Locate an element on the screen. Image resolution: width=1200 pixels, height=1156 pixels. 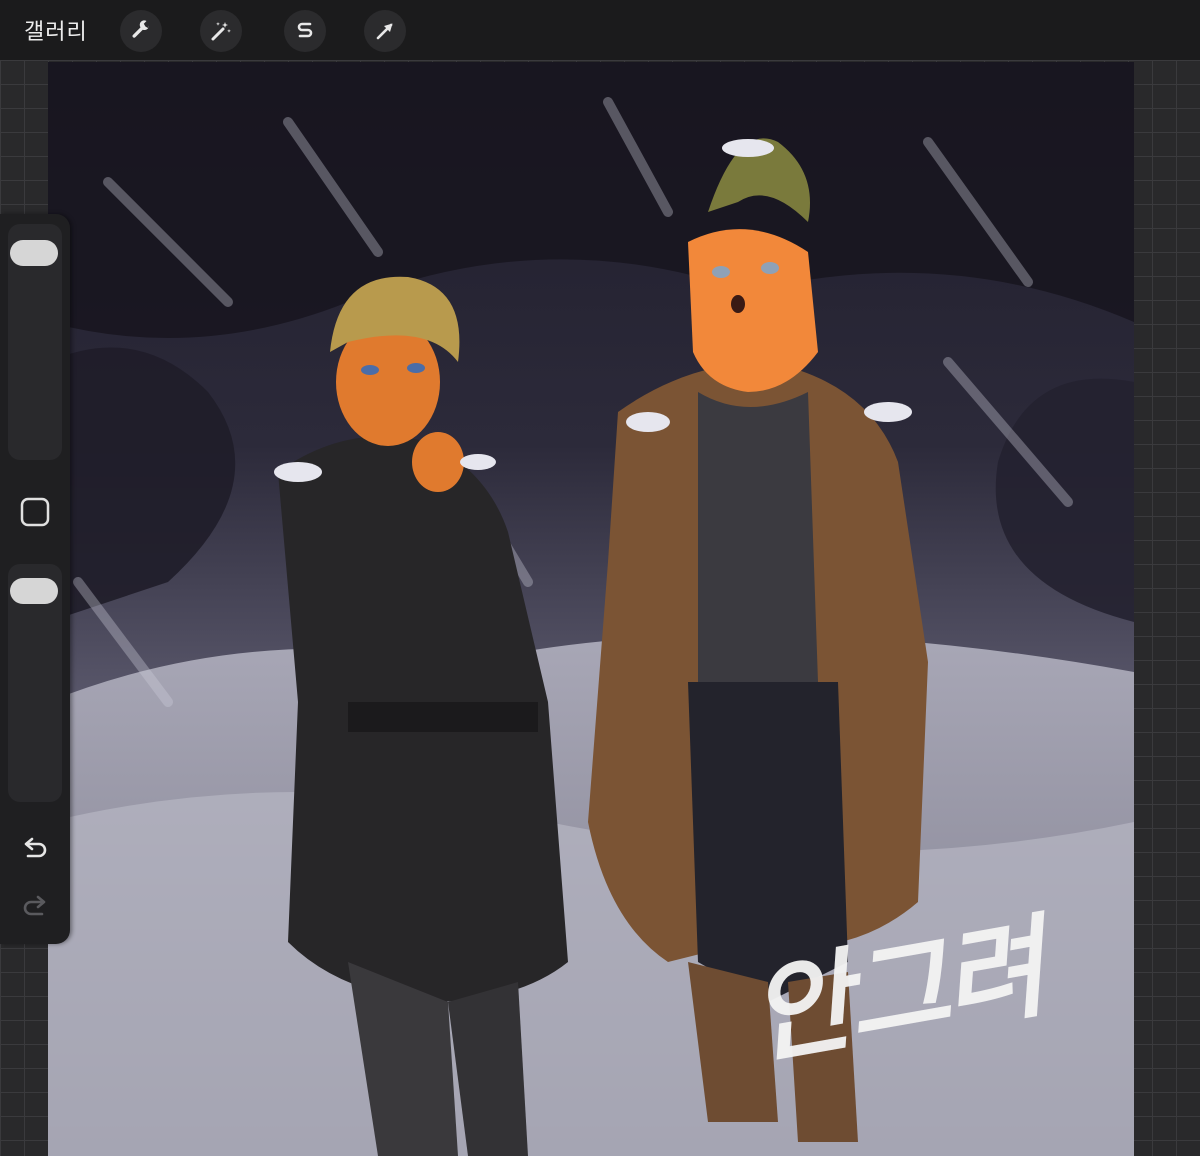
transform-arrow-icon is located at coordinates (384, 31).